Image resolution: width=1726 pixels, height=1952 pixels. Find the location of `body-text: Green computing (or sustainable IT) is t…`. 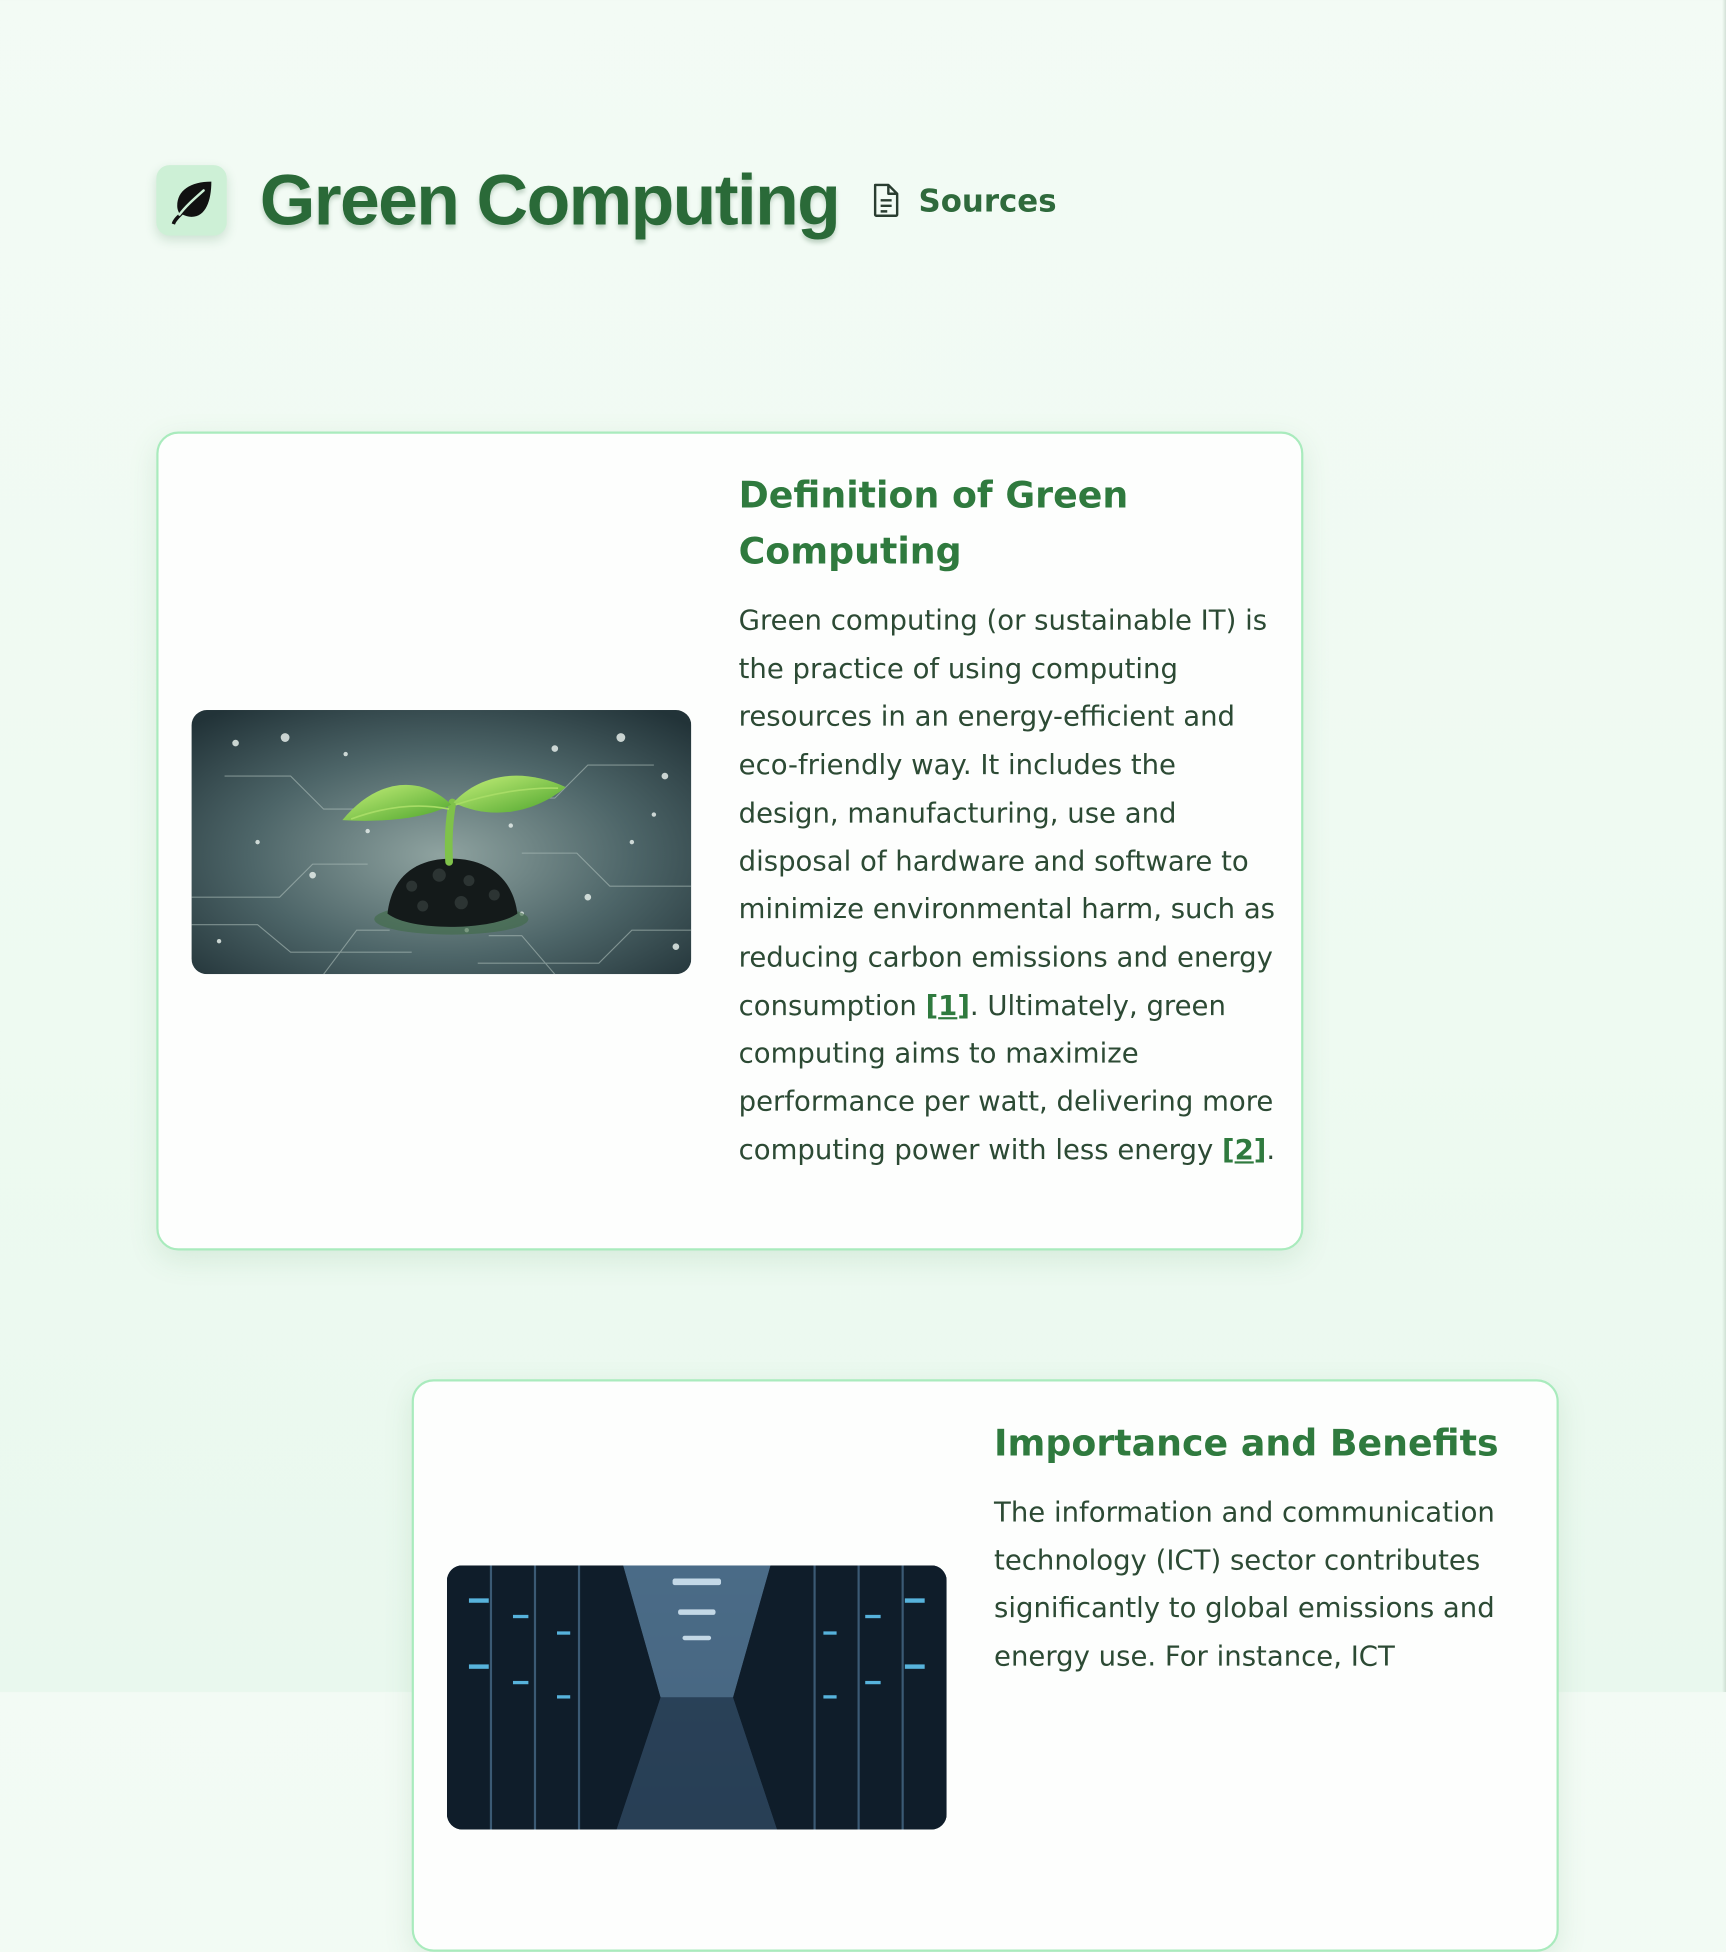

body-text: Green computing (or sustainable IT) is t… is located at coordinates (1007, 813).